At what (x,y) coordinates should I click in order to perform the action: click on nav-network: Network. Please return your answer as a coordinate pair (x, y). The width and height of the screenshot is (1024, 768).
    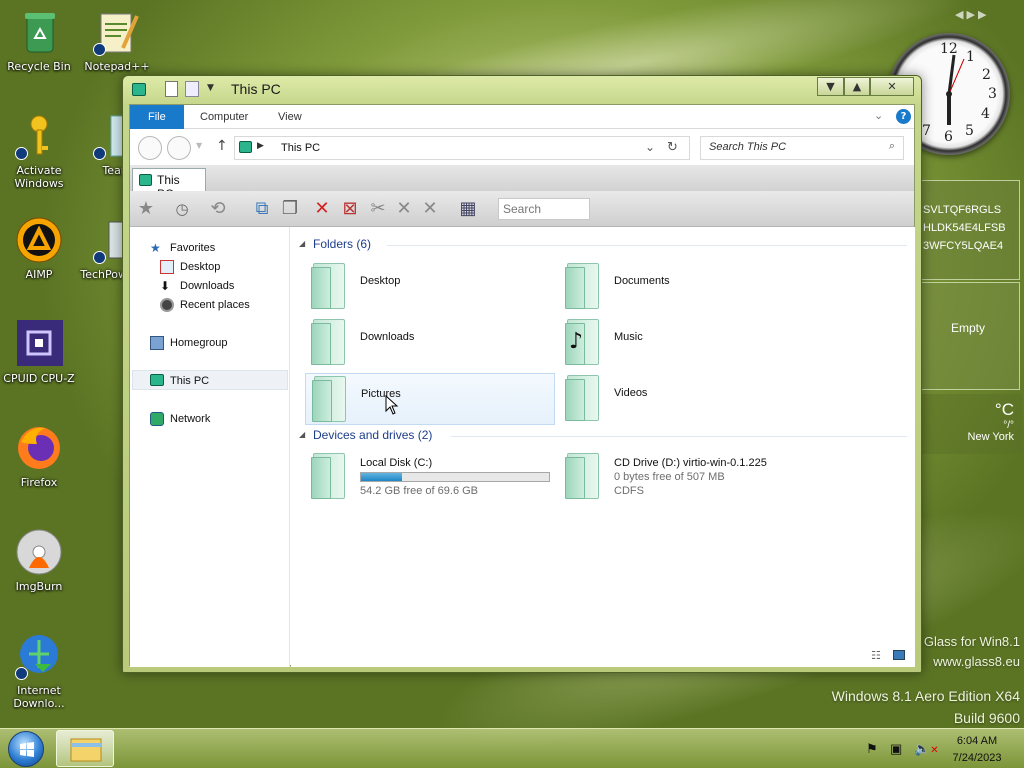
    Looking at the image, I should click on (180, 419).